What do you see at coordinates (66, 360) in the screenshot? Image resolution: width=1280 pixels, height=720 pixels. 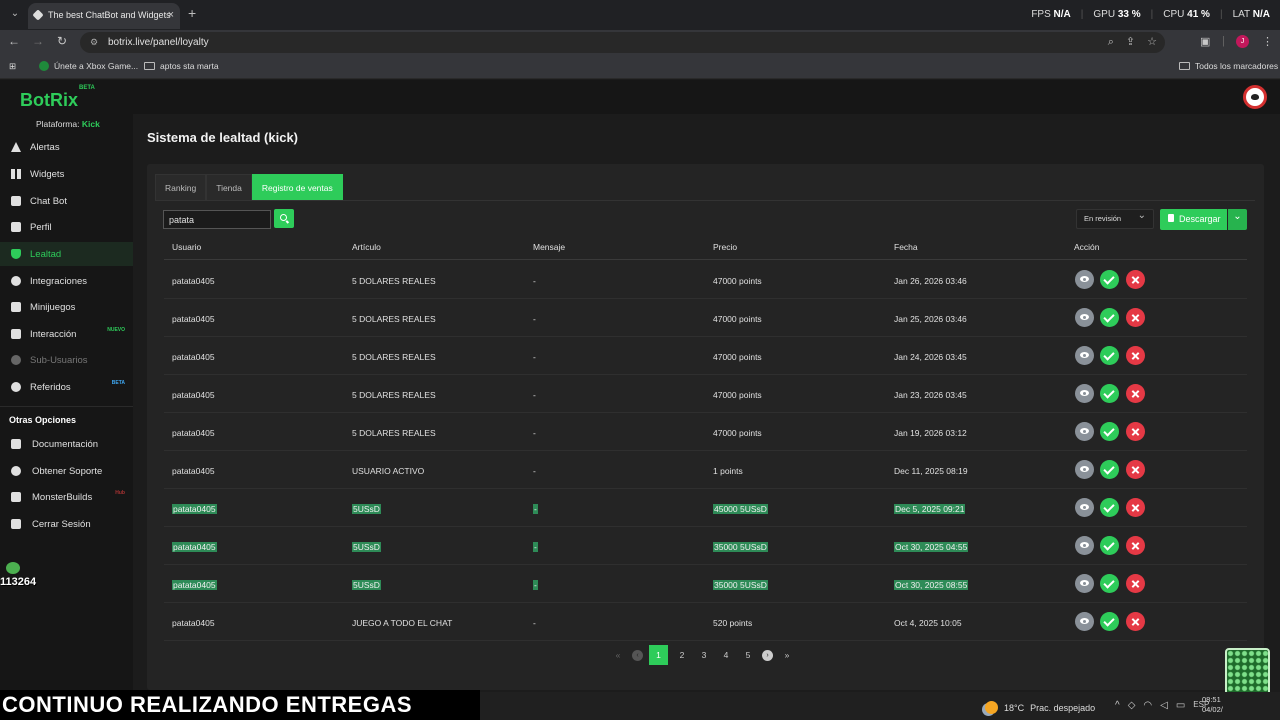 I see `sidebar-item-sub-usuarios: Sub-Usuarios` at bounding box center [66, 360].